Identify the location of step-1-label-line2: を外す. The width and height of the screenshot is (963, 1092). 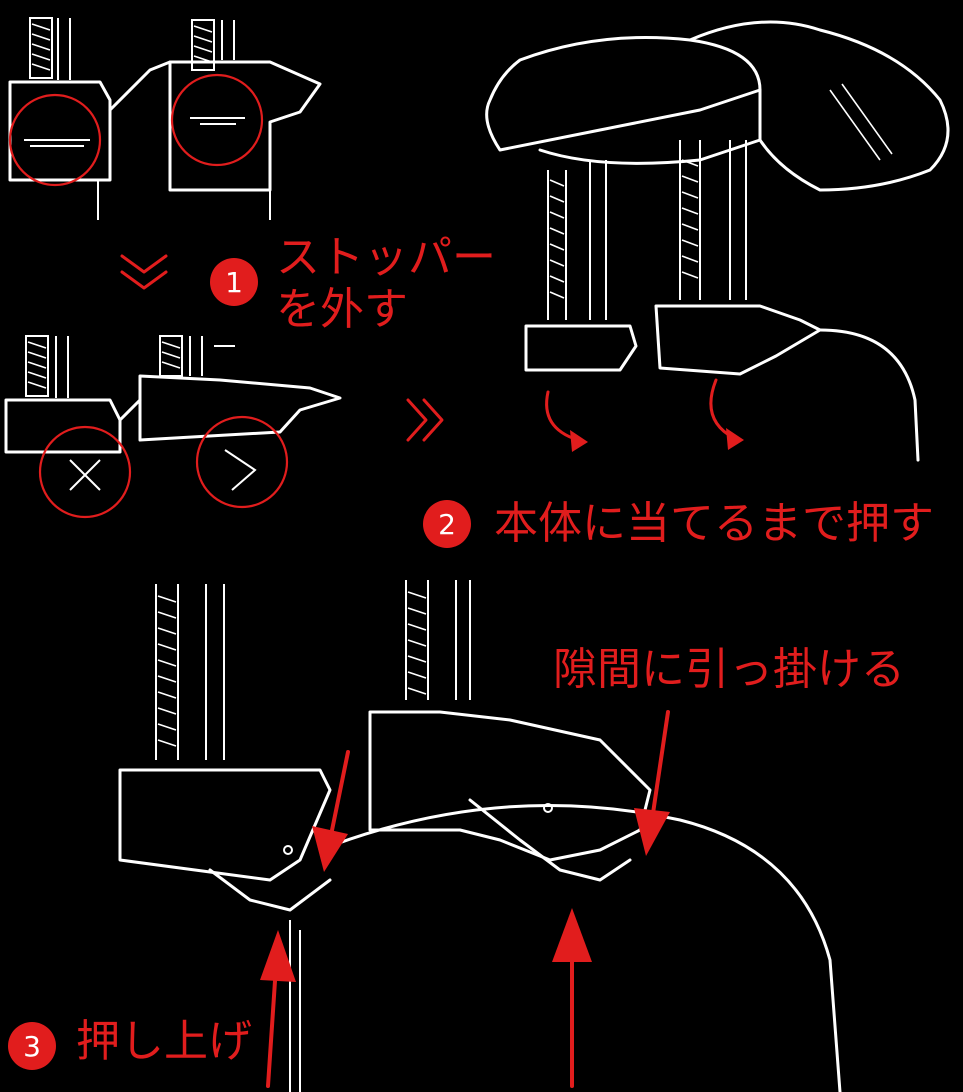
(342, 309).